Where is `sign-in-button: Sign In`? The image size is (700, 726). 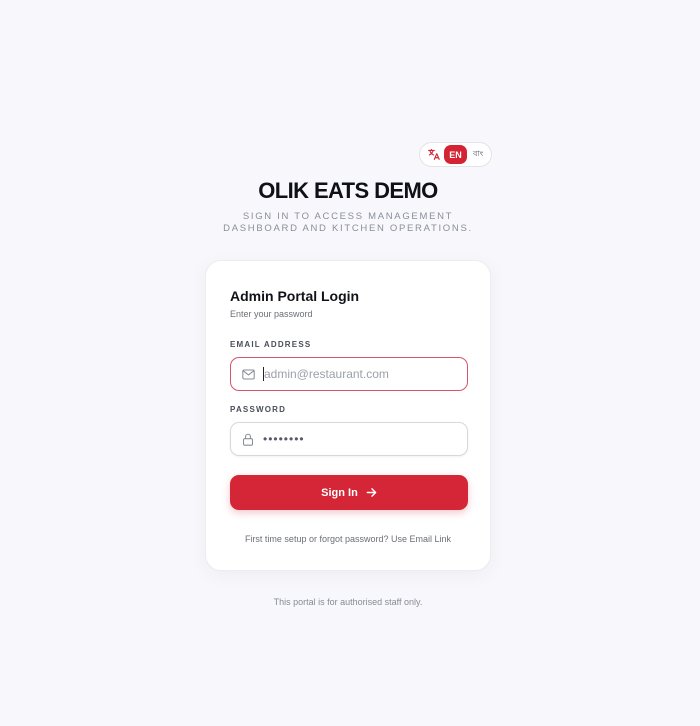 sign-in-button: Sign In is located at coordinates (349, 492).